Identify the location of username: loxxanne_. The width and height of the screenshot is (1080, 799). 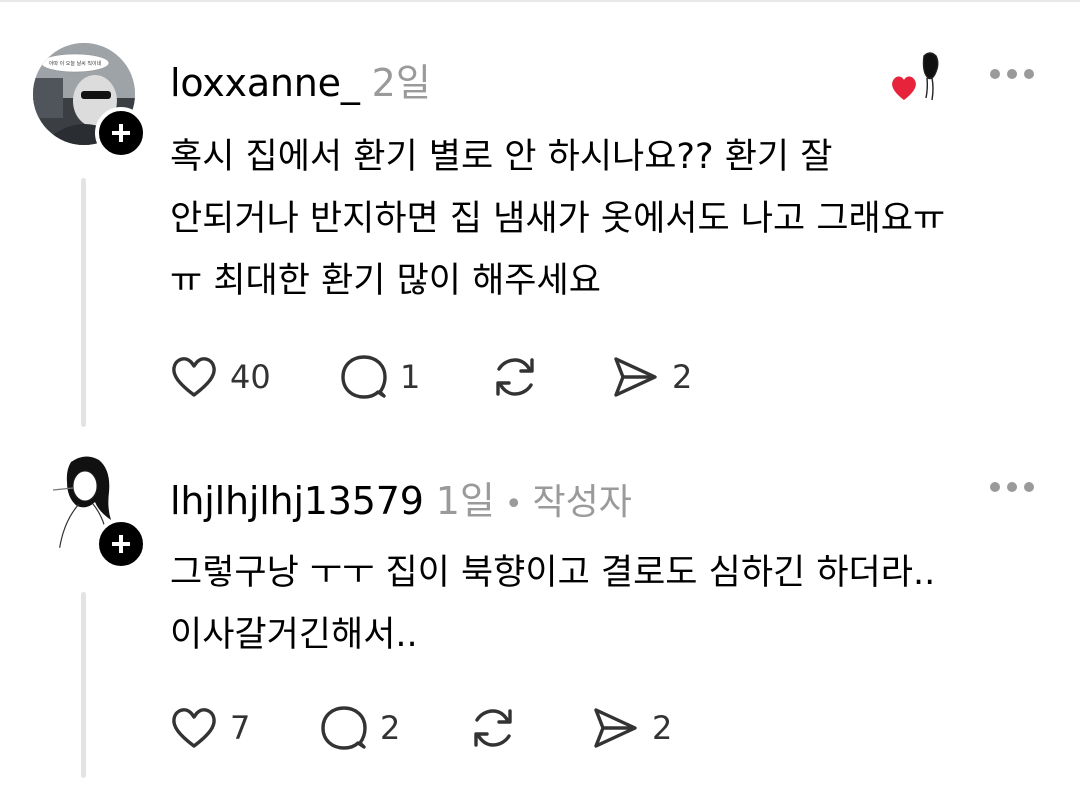
(265, 83).